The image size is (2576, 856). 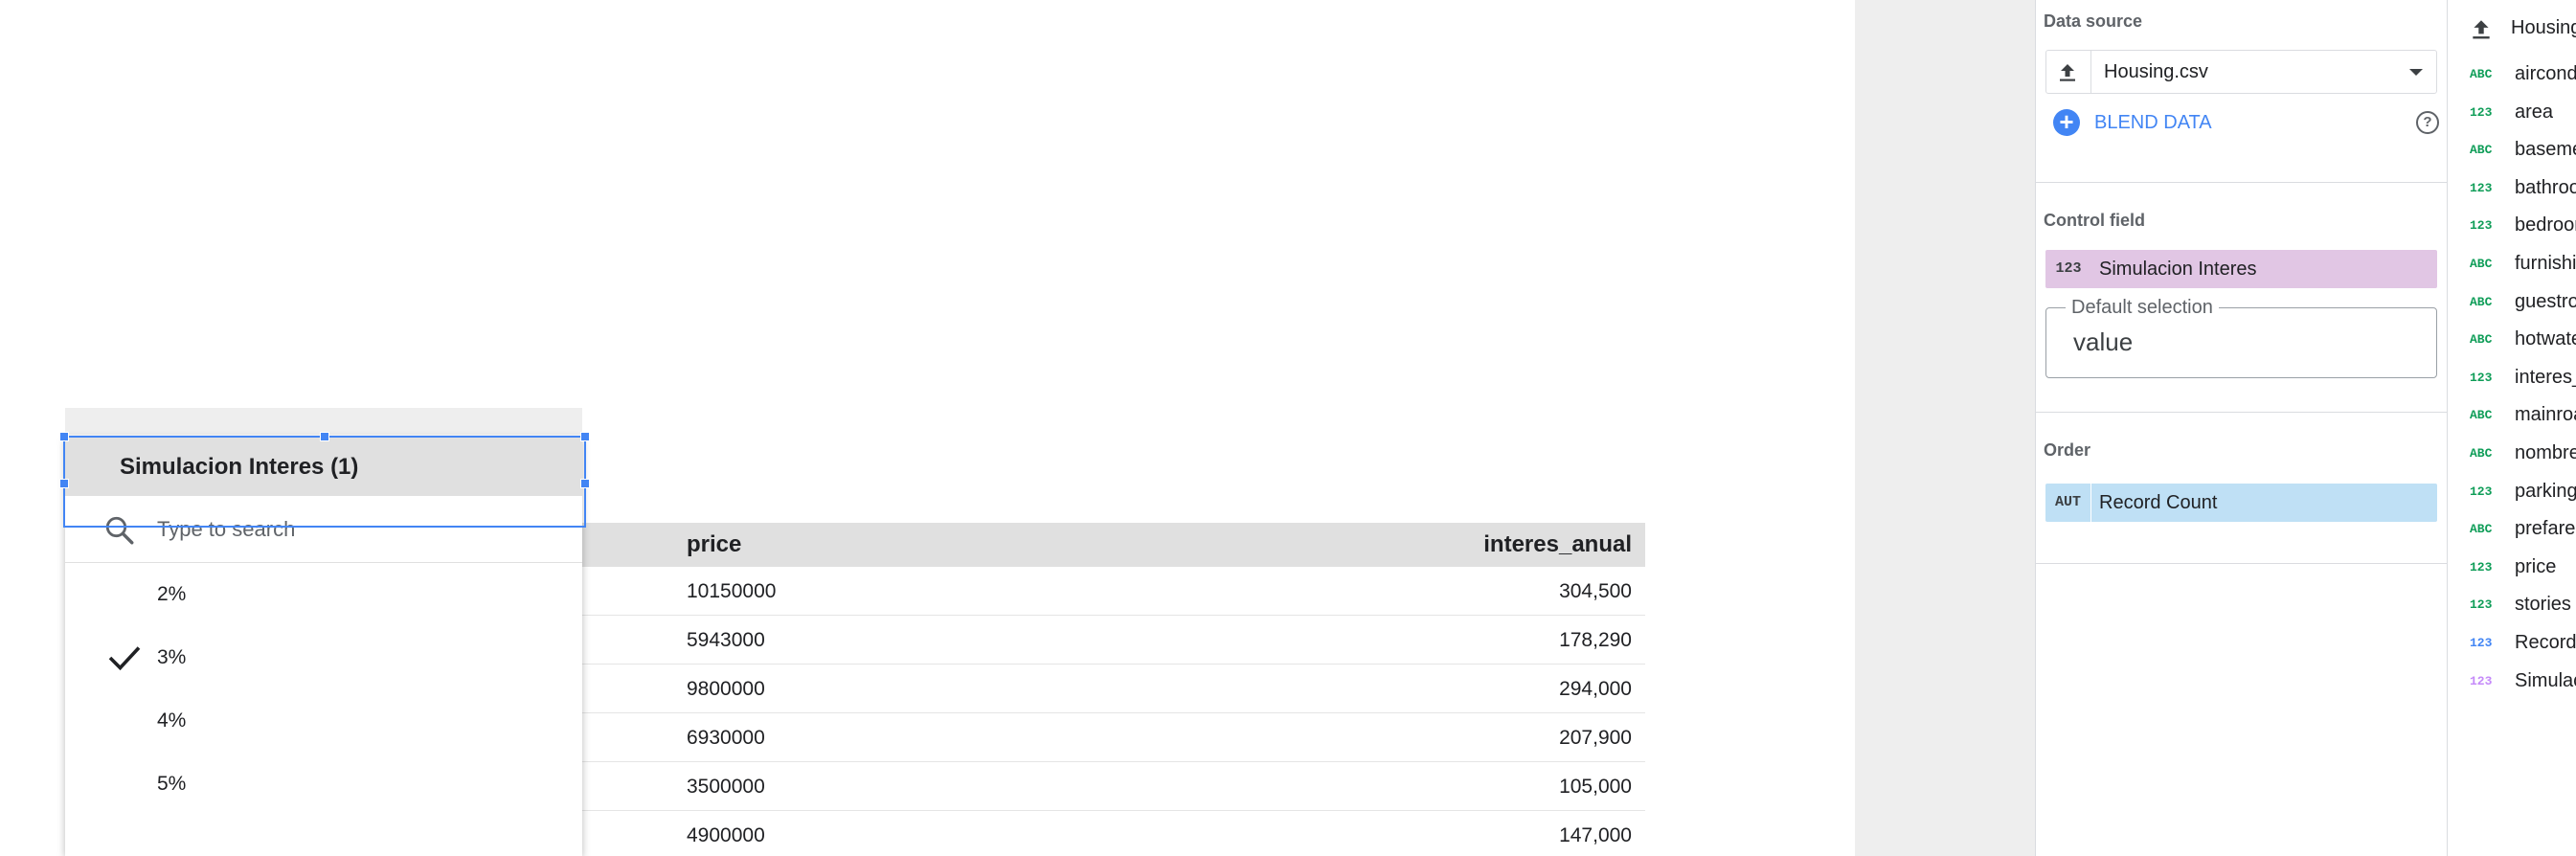 What do you see at coordinates (2512, 492) in the screenshot?
I see `field-item: 123 parking` at bounding box center [2512, 492].